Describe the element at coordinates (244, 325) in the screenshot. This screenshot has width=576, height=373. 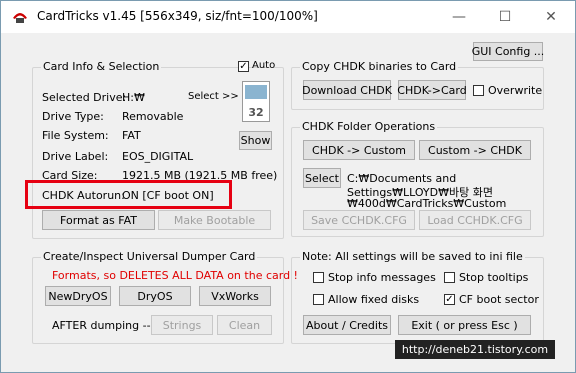
I see `clean-button: Clean` at that location.